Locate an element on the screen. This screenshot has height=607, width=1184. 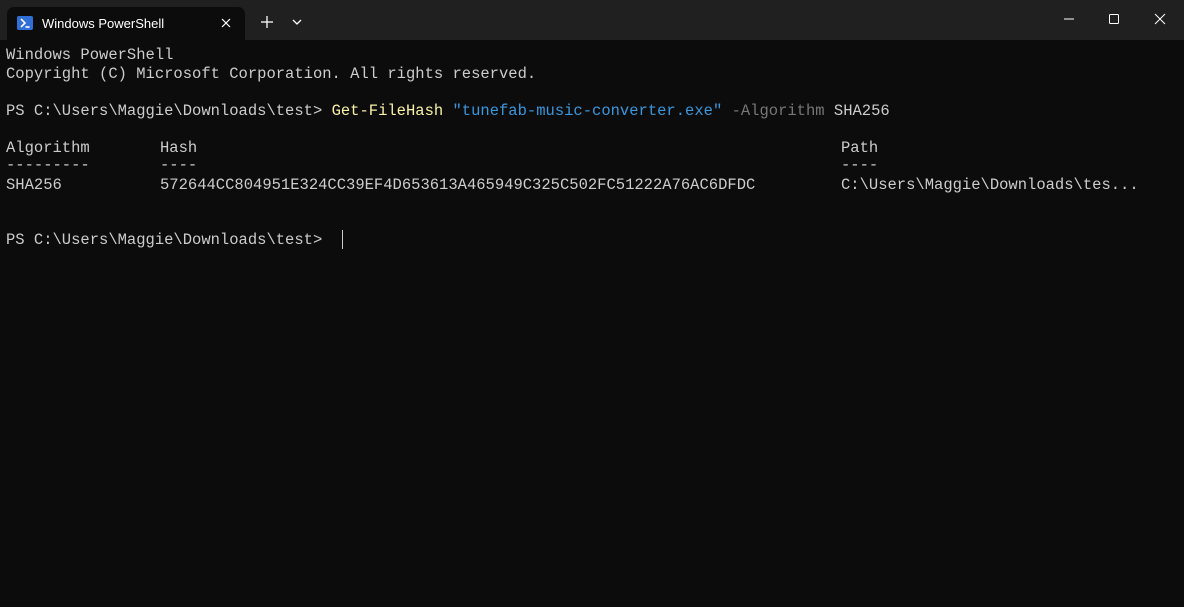
chevron-down-icon is located at coordinates (297, 22).